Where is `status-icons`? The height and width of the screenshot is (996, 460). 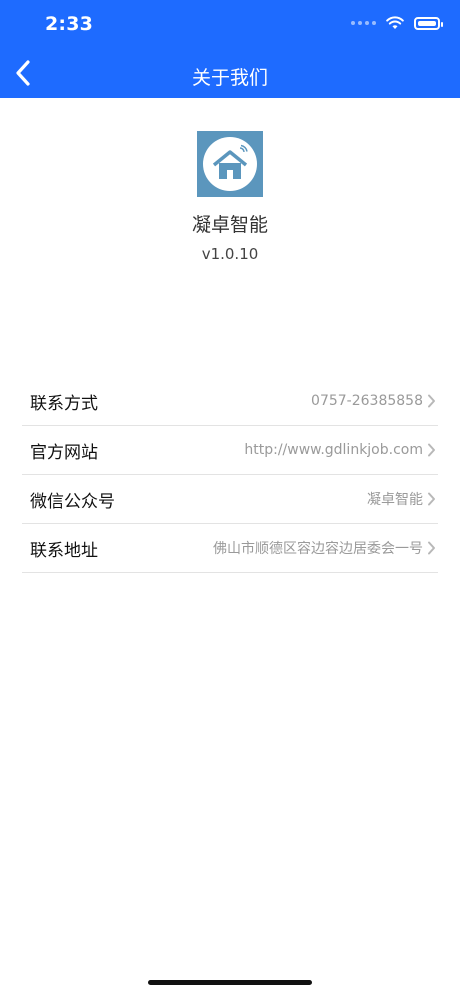 status-icons is located at coordinates (397, 23).